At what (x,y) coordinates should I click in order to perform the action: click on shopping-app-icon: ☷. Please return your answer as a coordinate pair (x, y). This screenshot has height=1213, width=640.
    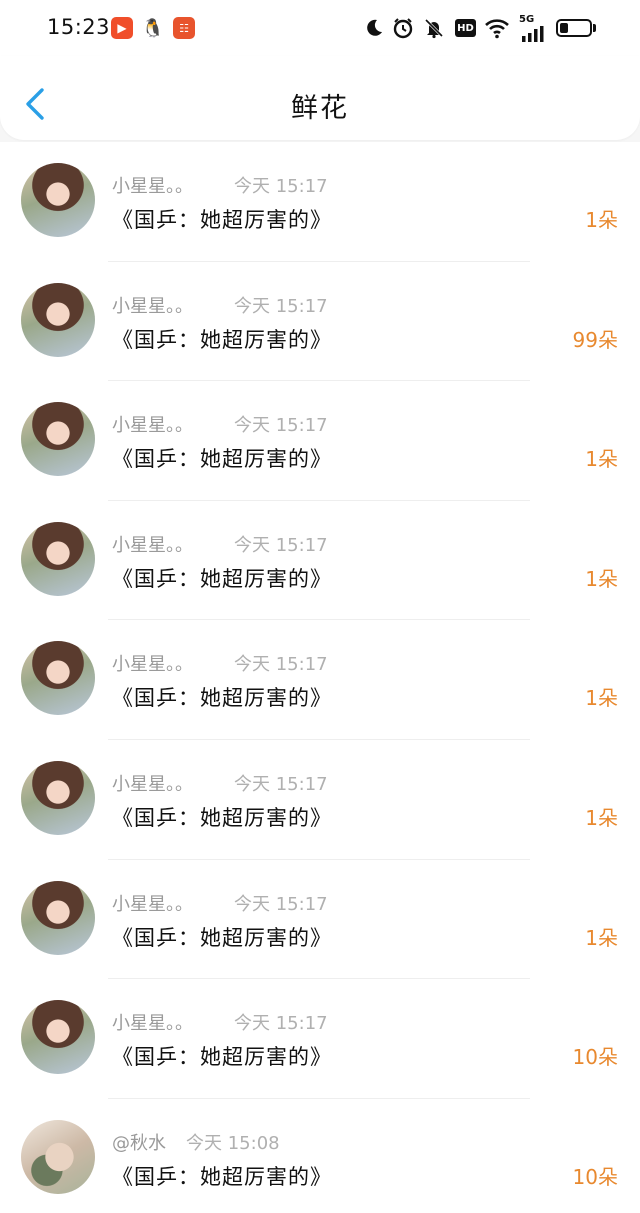
    Looking at the image, I should click on (184, 28).